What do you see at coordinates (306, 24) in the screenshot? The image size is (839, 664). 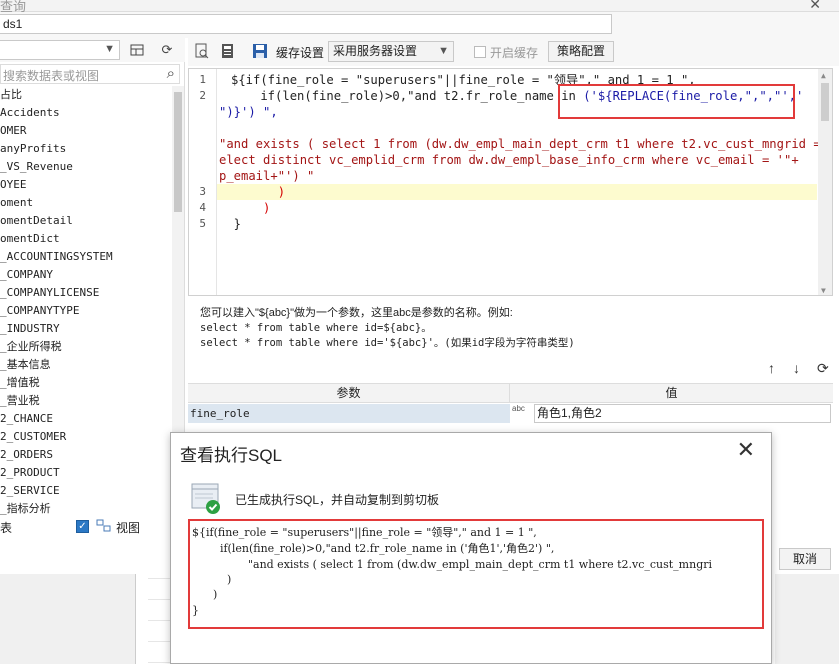 I see `dataset-name-input: ds1` at bounding box center [306, 24].